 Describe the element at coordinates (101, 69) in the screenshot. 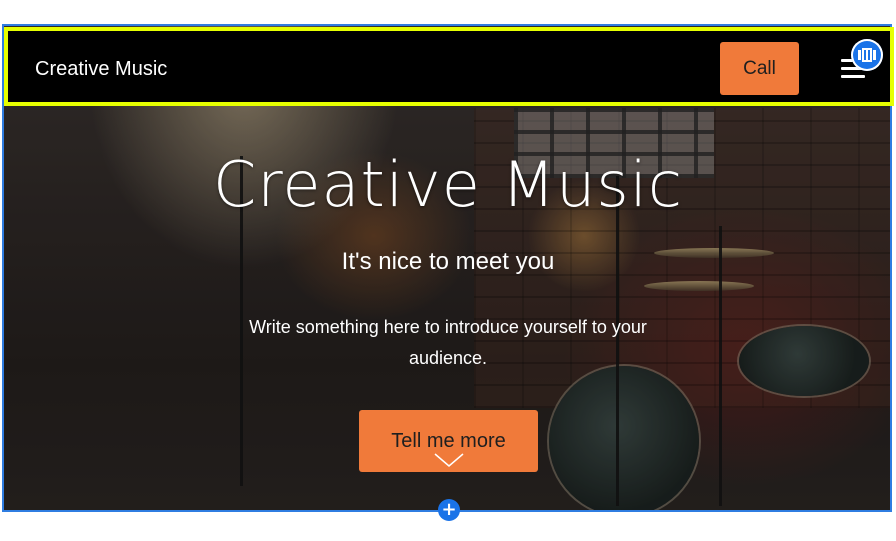

I see `brand-name: Creative Music` at that location.